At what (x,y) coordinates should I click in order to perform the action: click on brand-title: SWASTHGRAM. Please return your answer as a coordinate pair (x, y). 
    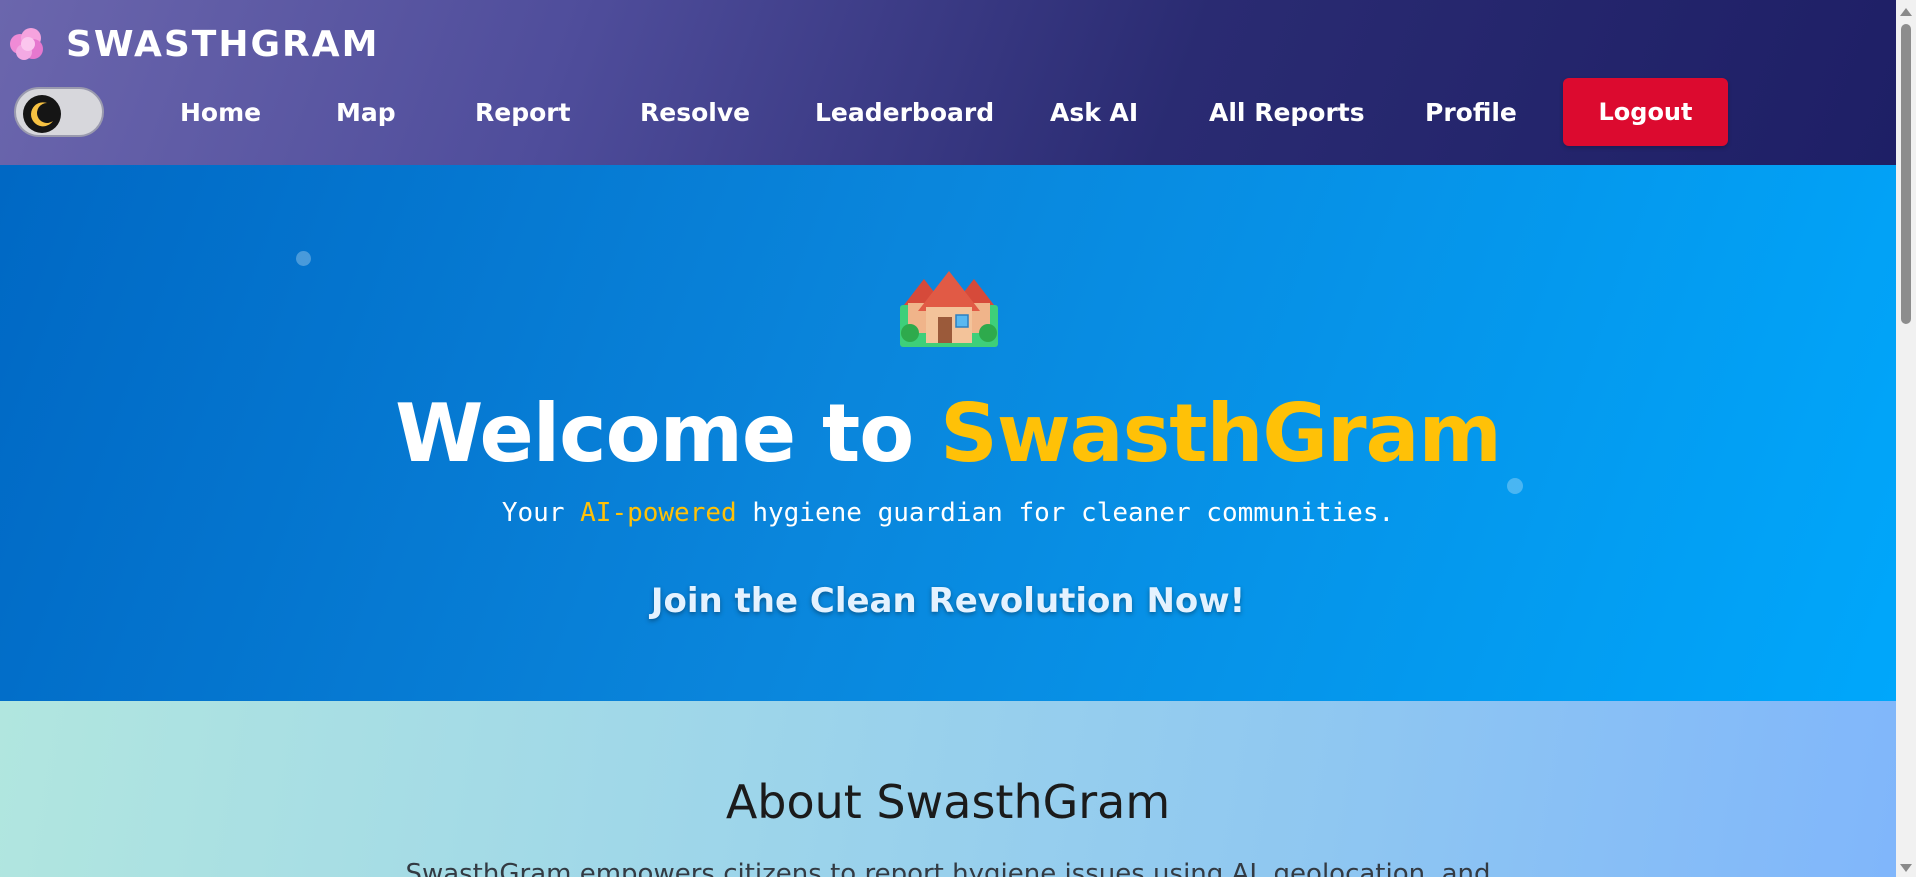
    Looking at the image, I should click on (223, 44).